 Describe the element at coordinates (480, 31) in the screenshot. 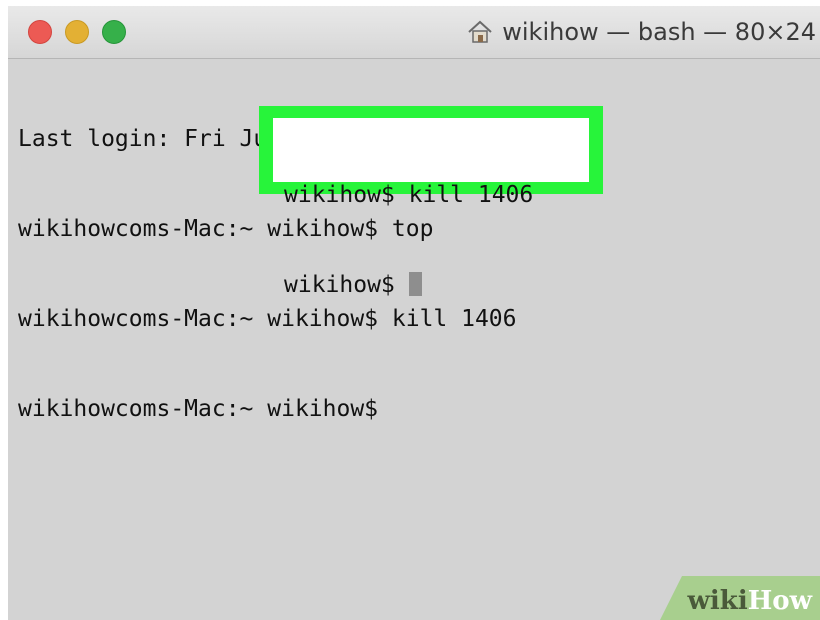

I see `house-icon` at that location.